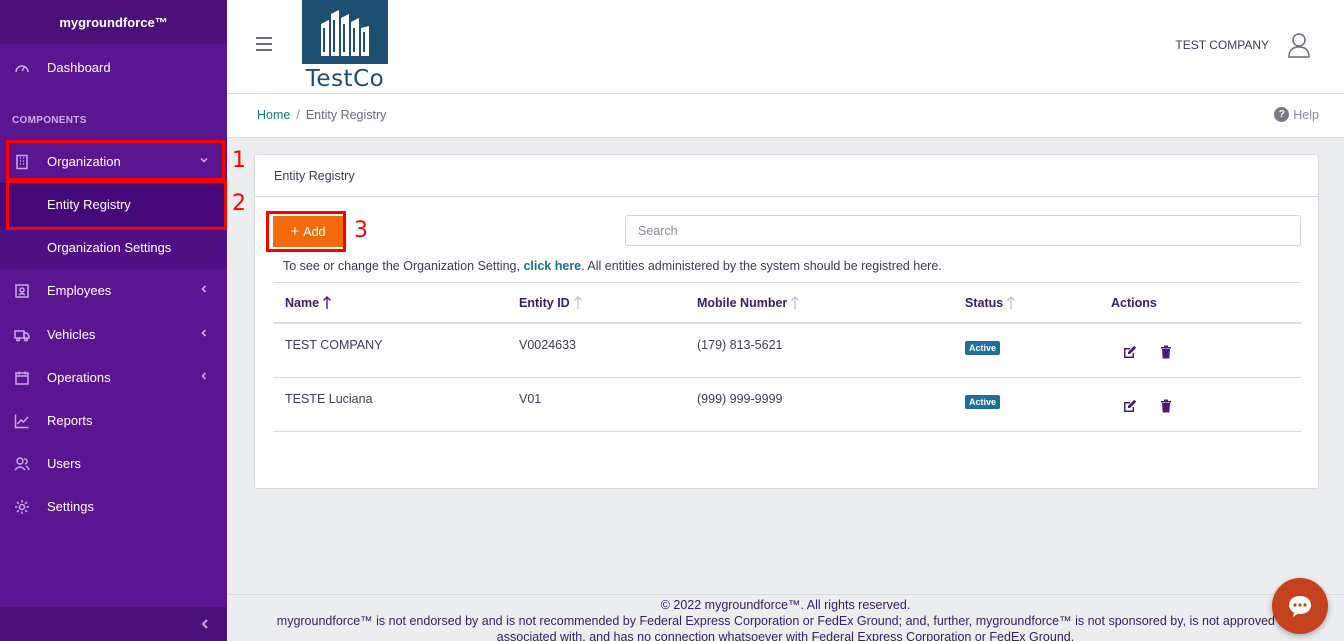 This screenshot has width=1344, height=641. I want to click on search-input, so click(963, 230).